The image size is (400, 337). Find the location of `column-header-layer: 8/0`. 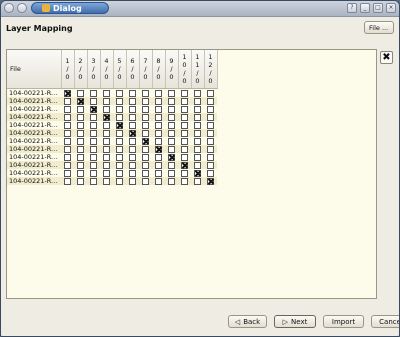

column-header-layer: 8/0 is located at coordinates (159, 69).